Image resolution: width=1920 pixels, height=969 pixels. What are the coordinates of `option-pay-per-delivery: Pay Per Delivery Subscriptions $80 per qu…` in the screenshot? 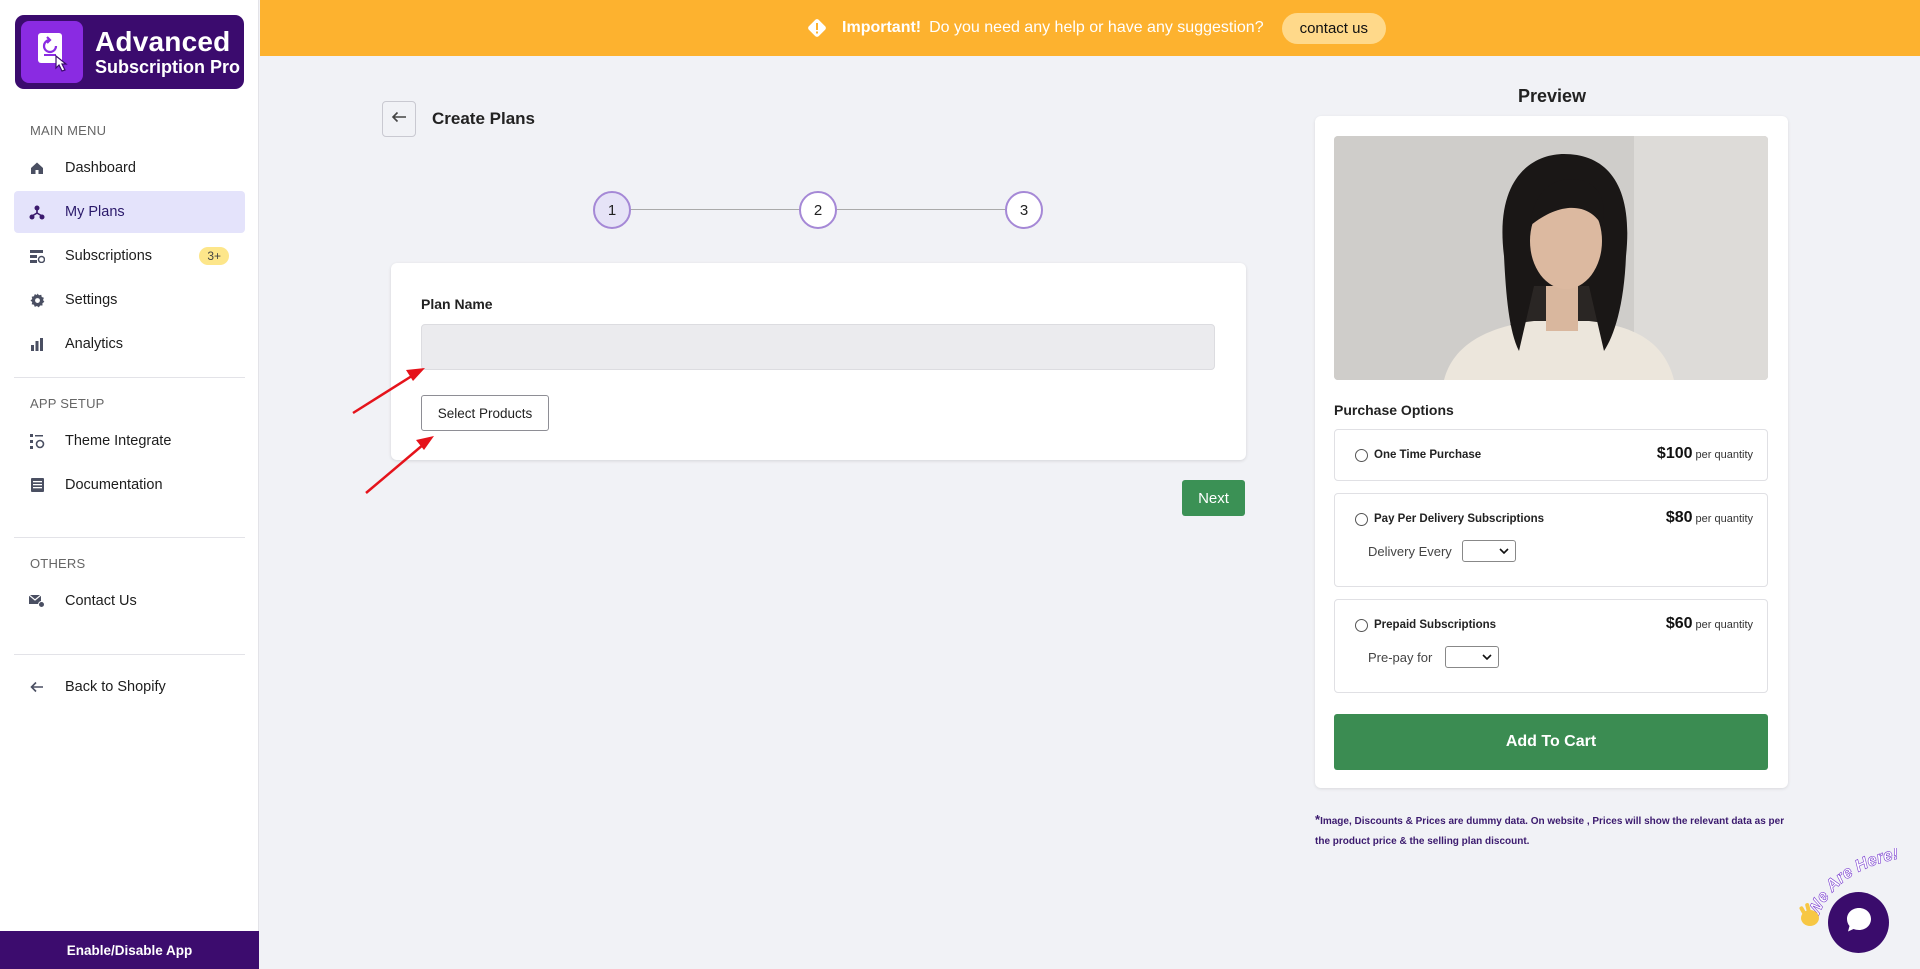 It's located at (1551, 540).